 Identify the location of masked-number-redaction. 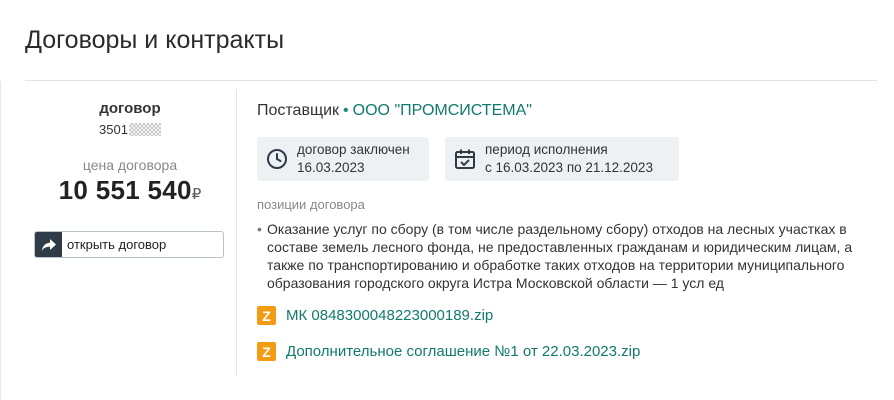
(144, 129).